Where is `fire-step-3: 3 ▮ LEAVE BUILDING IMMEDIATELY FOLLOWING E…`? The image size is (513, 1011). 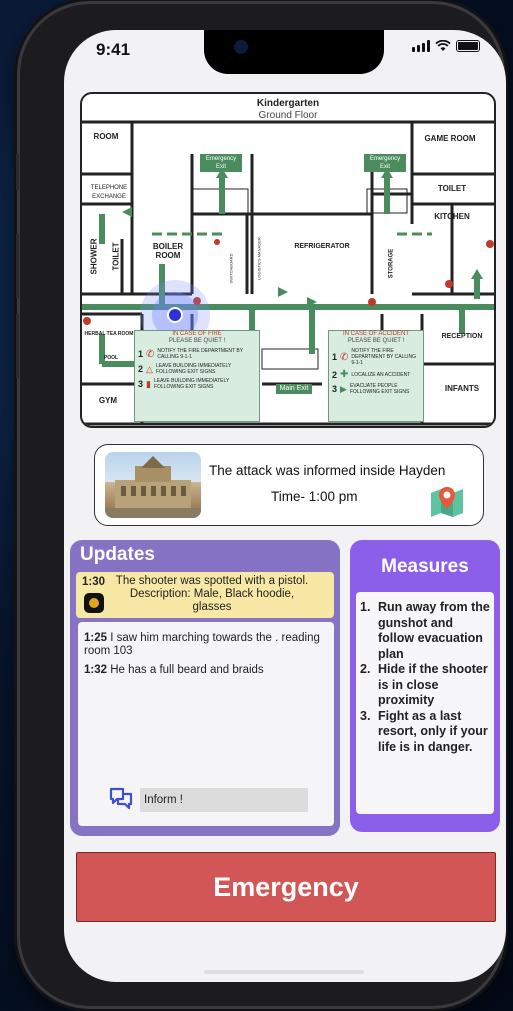 fire-step-3: 3 ▮ LEAVE BUILDING IMMEDIATELY FOLLOWING E… is located at coordinates (184, 384).